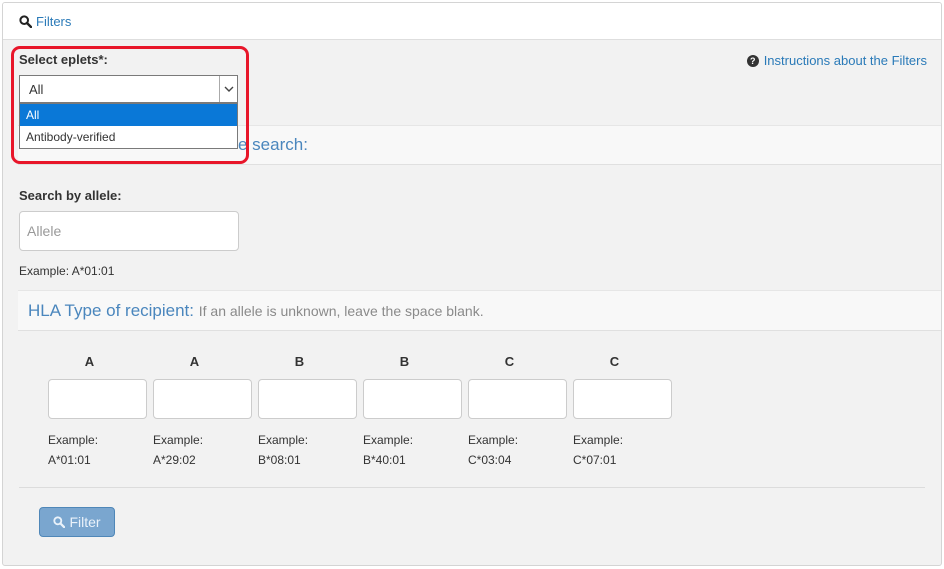 Image resolution: width=944 pixels, height=569 pixels. What do you see at coordinates (111, 310) in the screenshot?
I see `hla-type-title-text: HLA Type of recipient:` at bounding box center [111, 310].